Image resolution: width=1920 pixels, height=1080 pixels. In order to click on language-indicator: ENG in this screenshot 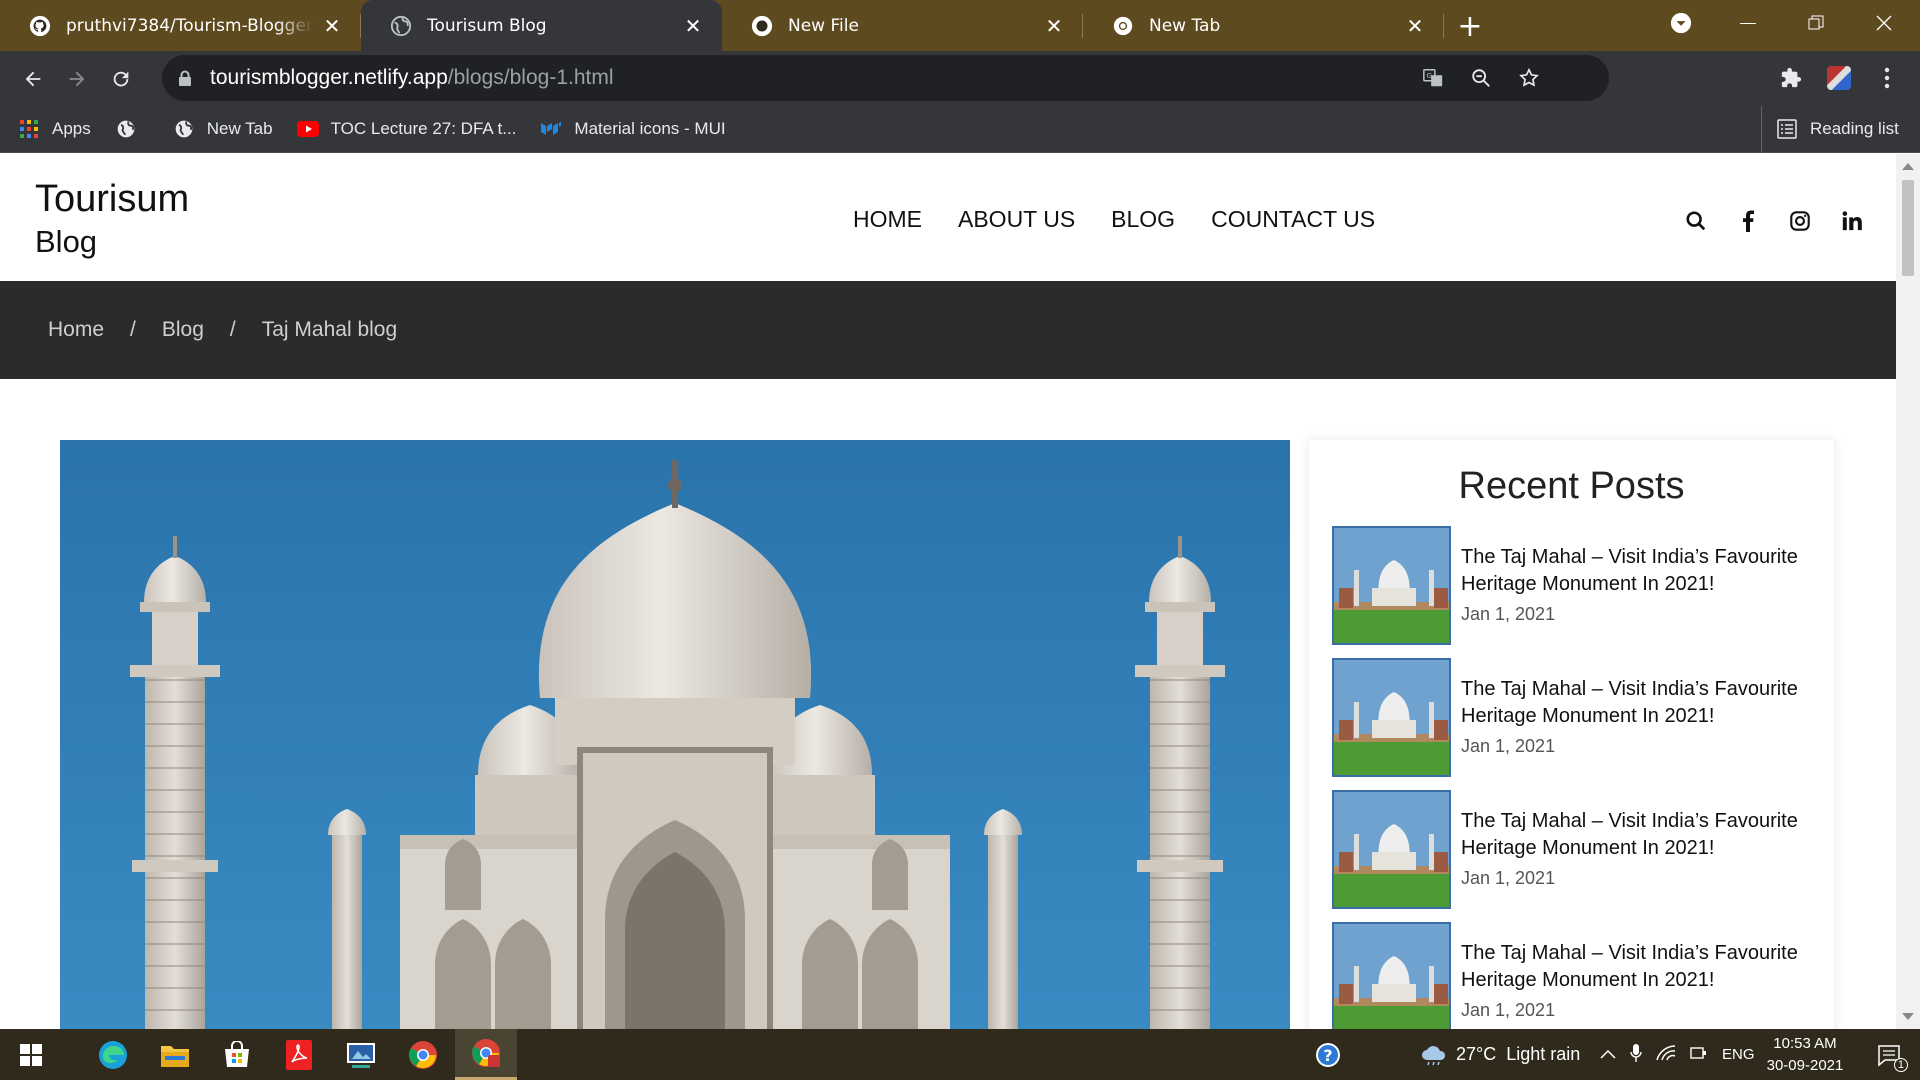, I will do `click(1738, 1054)`.